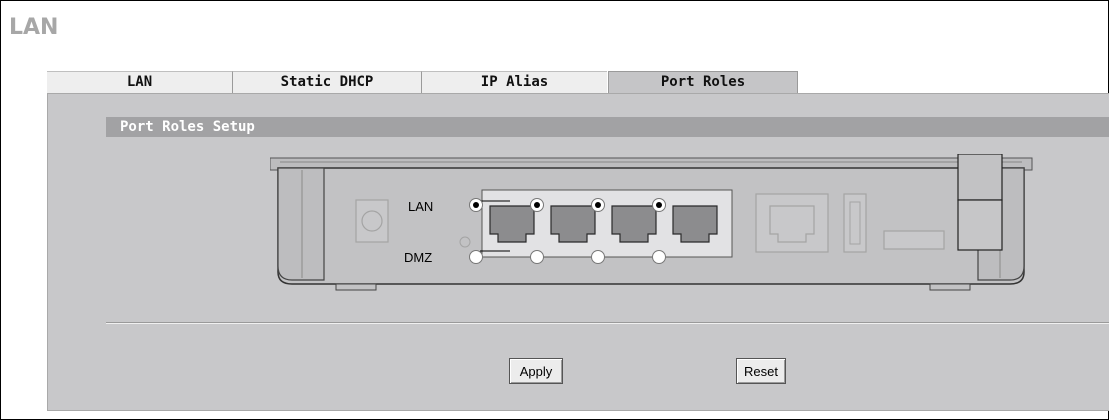 The width and height of the screenshot is (1109, 420). I want to click on port2-lan-radio, so click(537, 205).